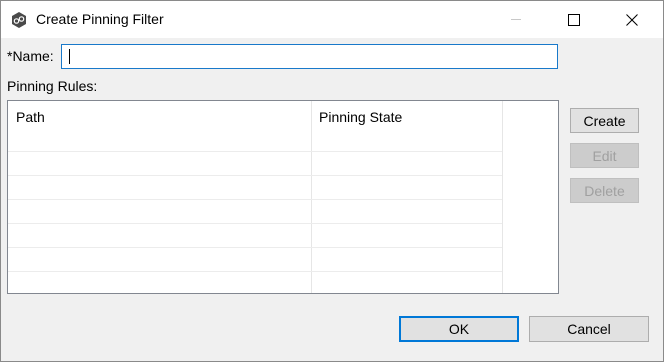  Describe the element at coordinates (459, 329) in the screenshot. I see `ok-button: OK` at that location.